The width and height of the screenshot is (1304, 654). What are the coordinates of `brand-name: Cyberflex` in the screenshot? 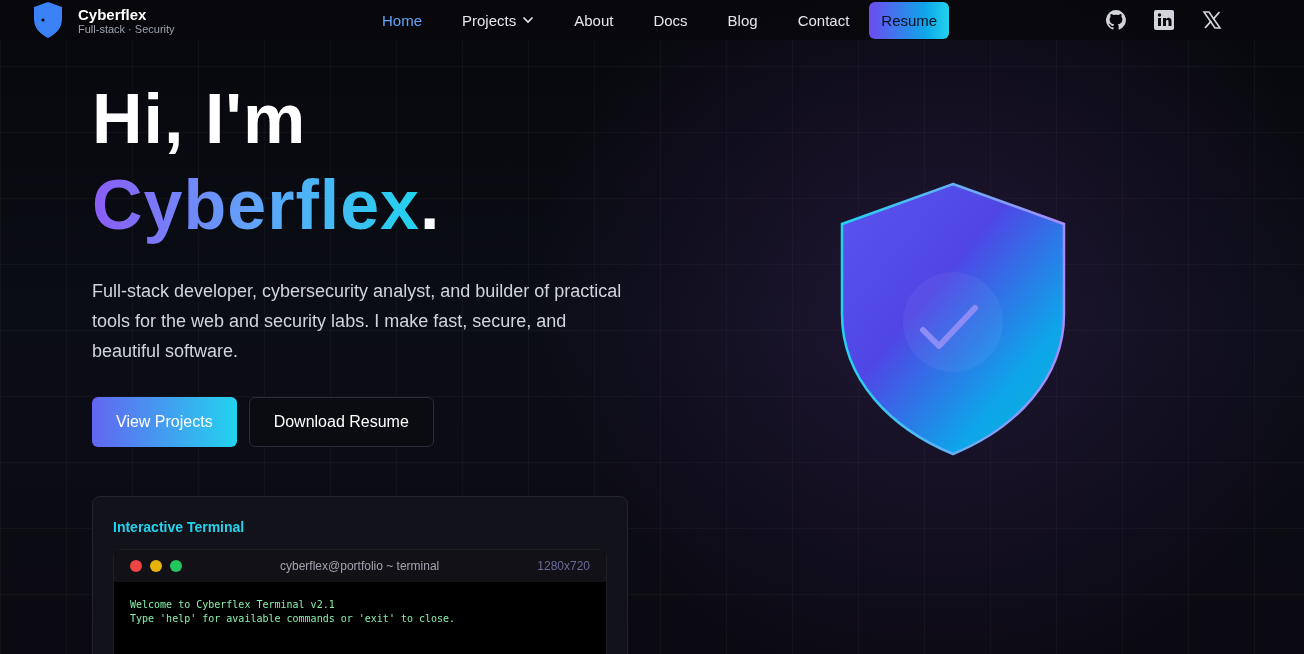 It's located at (113, 14).